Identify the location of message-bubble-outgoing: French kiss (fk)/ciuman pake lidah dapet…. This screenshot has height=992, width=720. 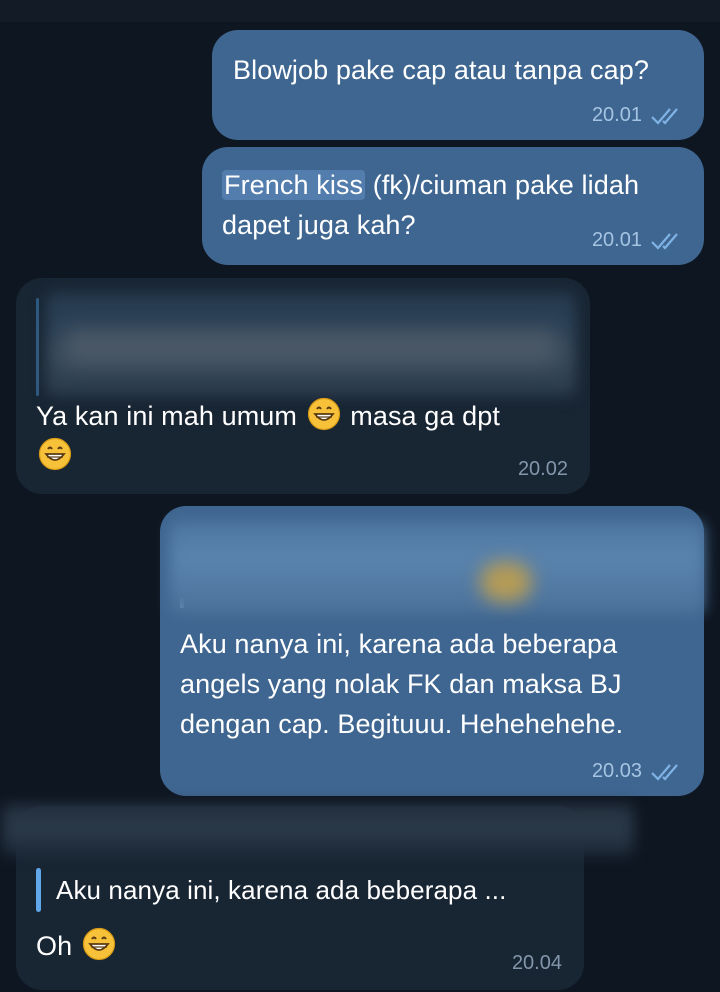
(453, 206).